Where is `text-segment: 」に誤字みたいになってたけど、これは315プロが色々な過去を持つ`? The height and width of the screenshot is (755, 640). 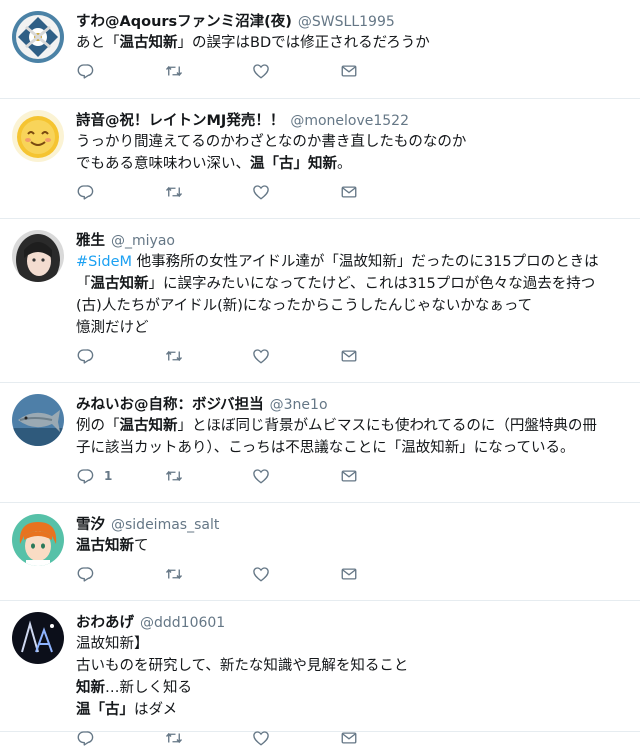 text-segment: 」に誤字みたいになってたけど、これは315プロが色々な過去を持つ is located at coordinates (372, 284).